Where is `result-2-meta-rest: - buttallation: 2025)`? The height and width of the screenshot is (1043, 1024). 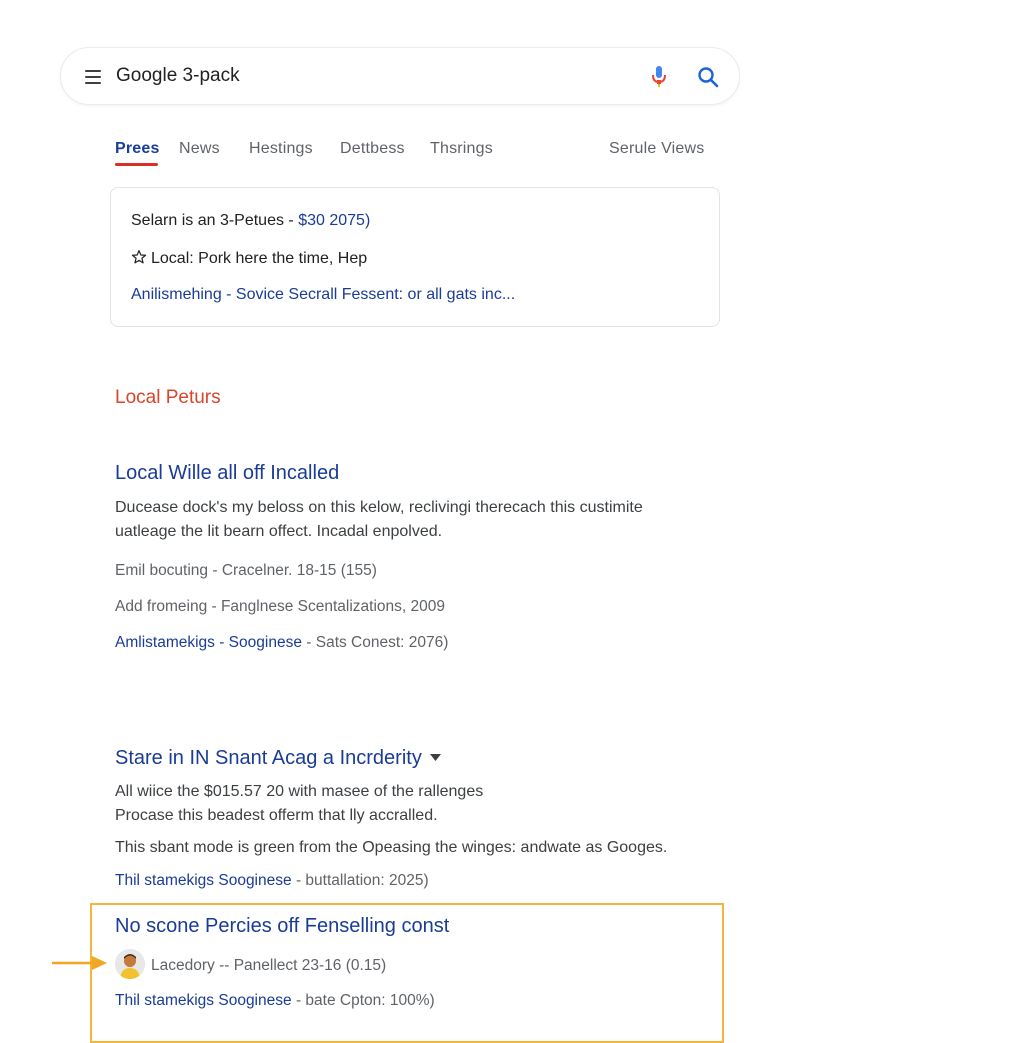 result-2-meta-rest: - buttallation: 2025) is located at coordinates (362, 880).